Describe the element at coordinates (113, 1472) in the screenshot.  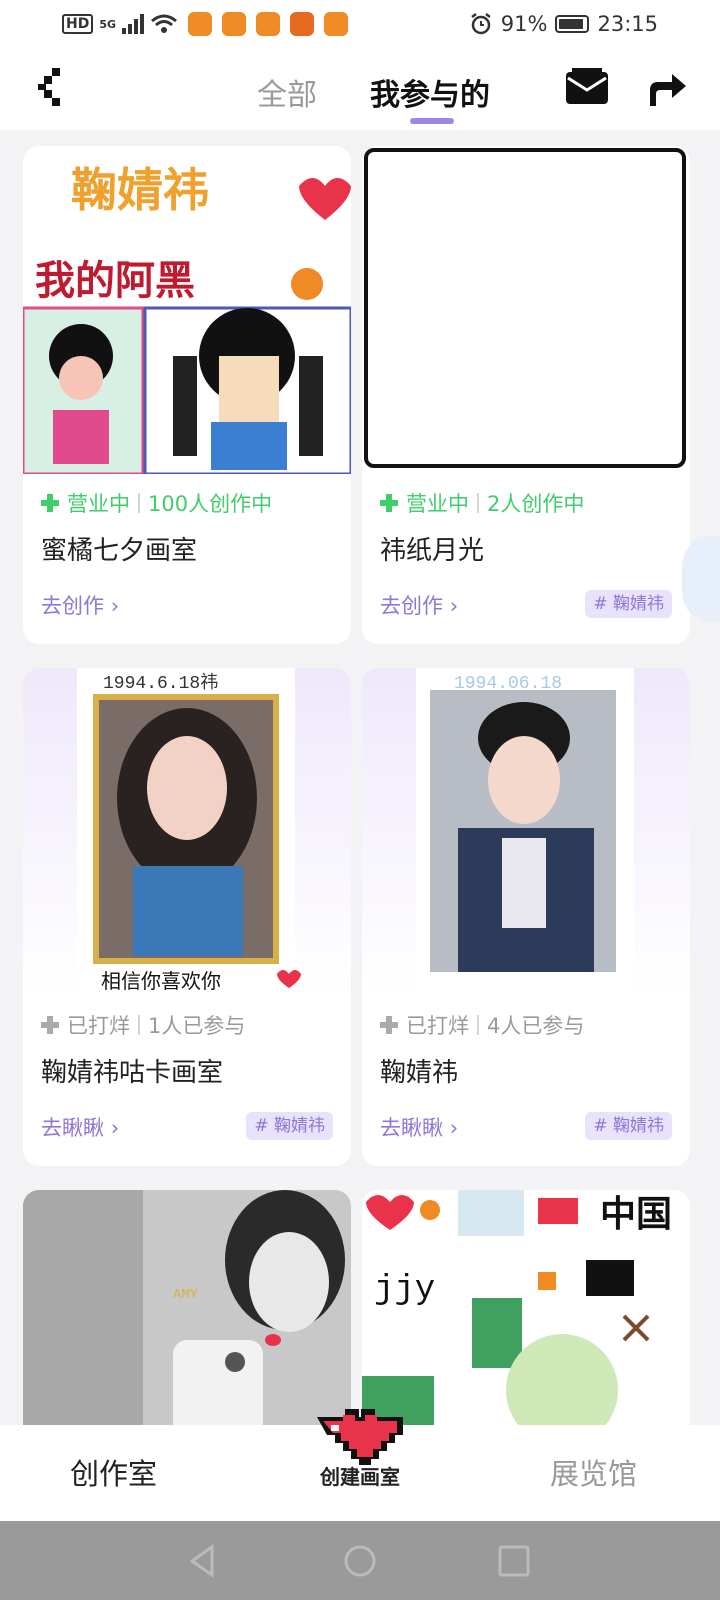
I see `nav-studio: 创作室` at that location.